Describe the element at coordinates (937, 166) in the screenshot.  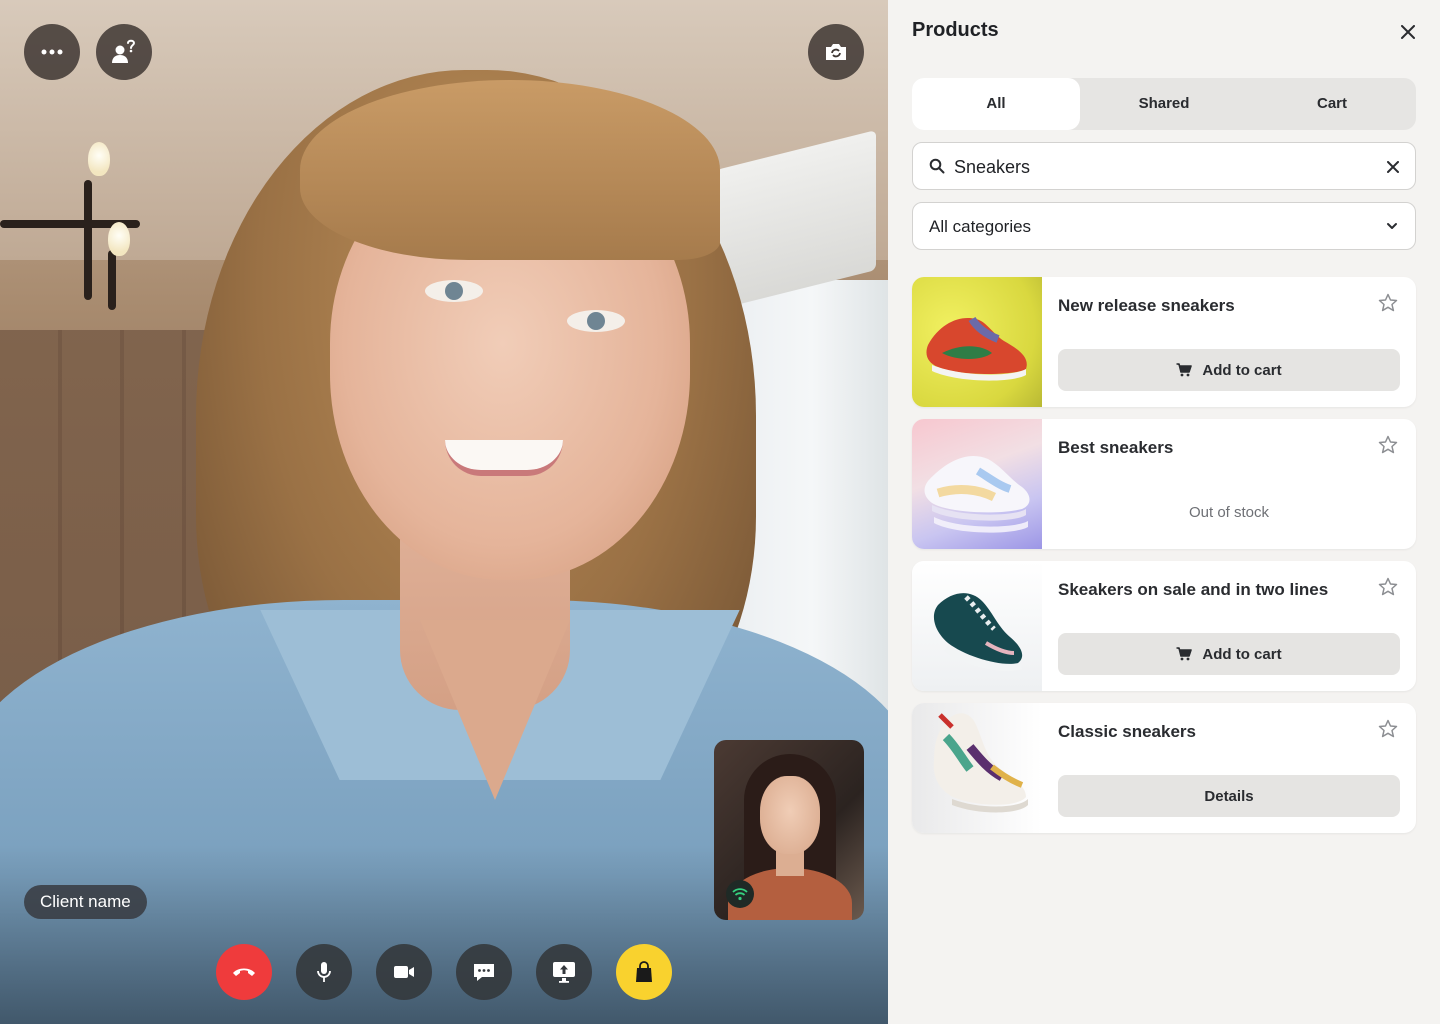
I see `search-icon` at that location.